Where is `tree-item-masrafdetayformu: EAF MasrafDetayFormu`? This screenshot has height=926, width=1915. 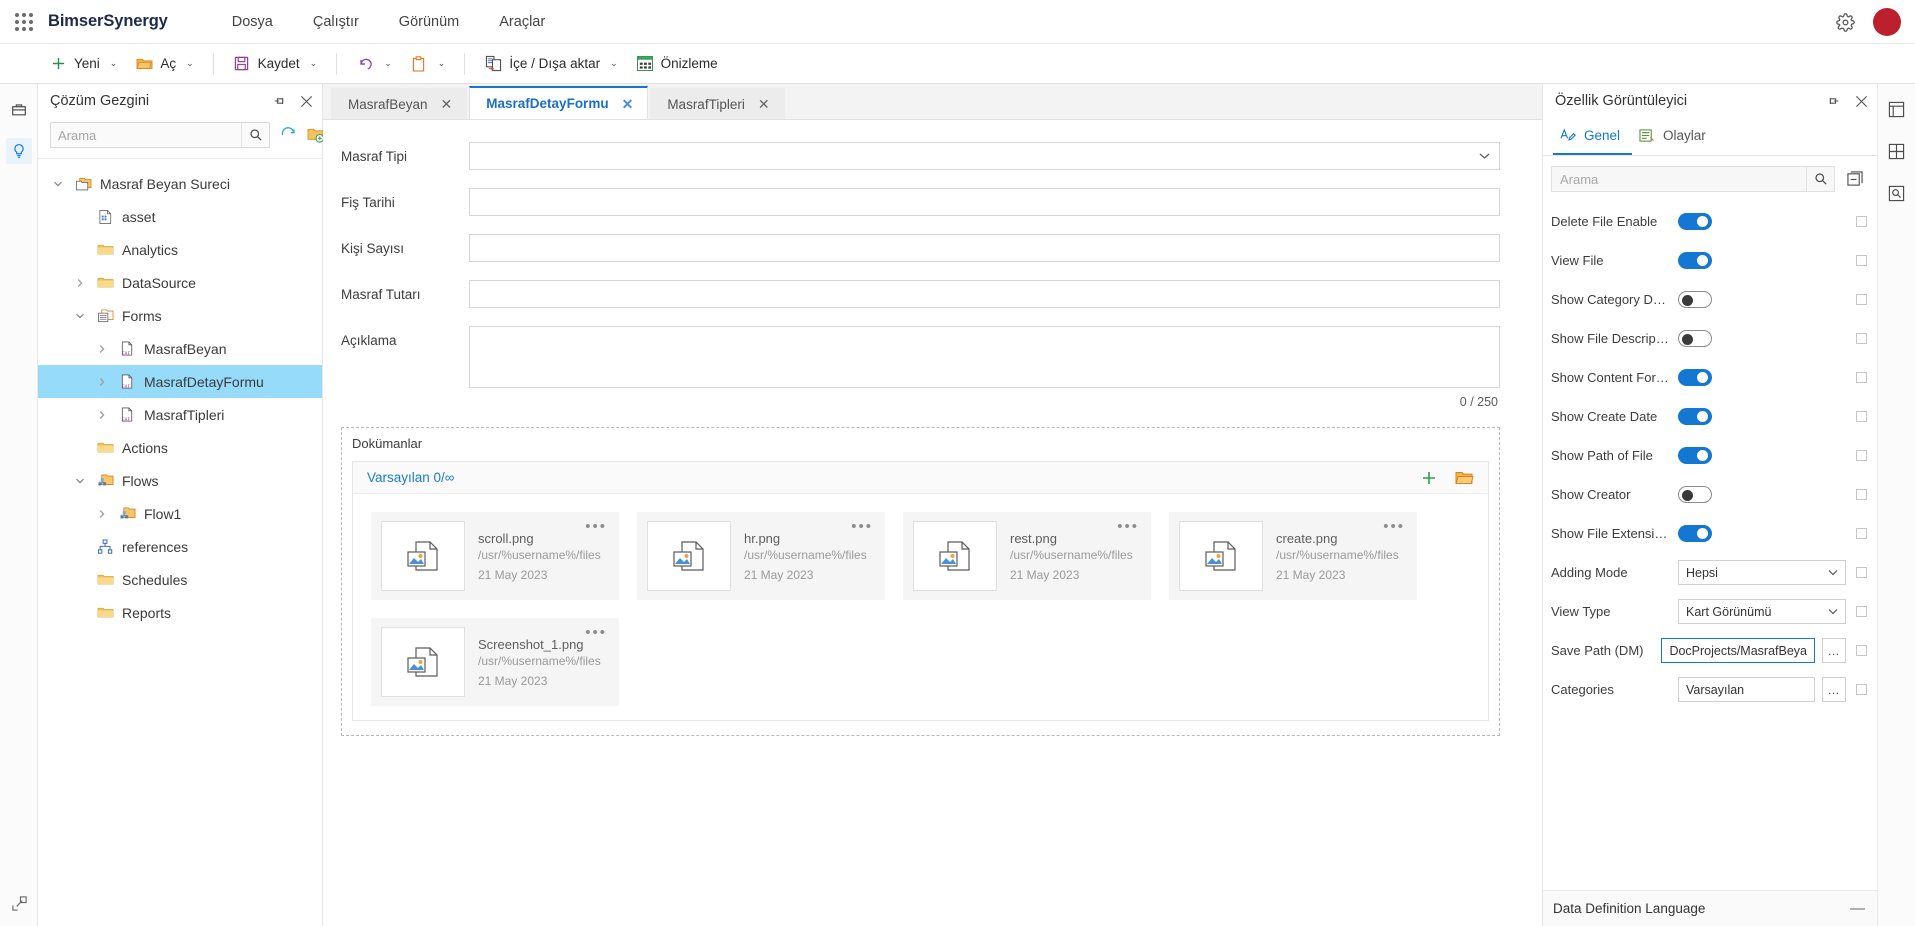
tree-item-masrafdetayformu: EAF MasrafDetayFormu is located at coordinates (180, 381).